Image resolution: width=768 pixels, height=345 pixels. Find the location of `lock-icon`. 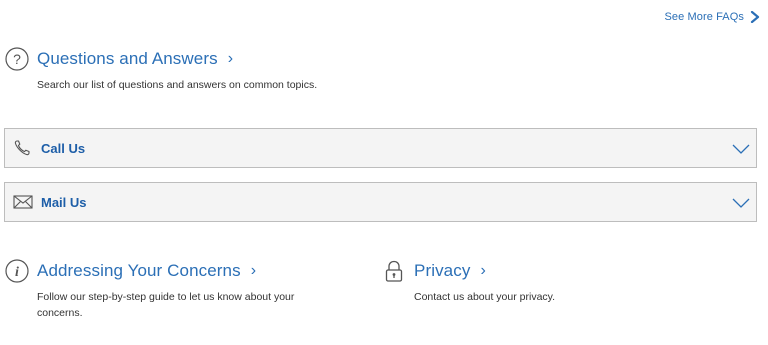

lock-icon is located at coordinates (394, 271).